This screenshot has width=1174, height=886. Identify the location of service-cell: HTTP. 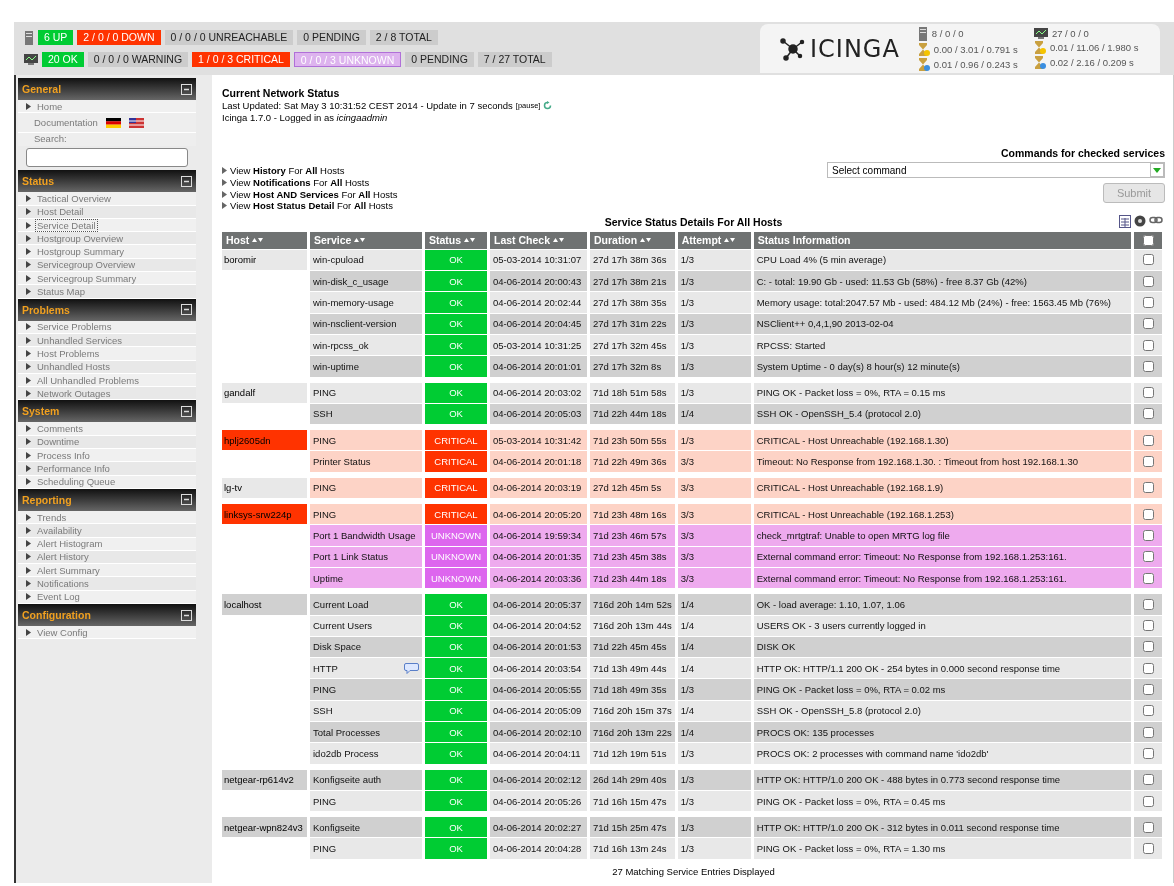
(366, 668).